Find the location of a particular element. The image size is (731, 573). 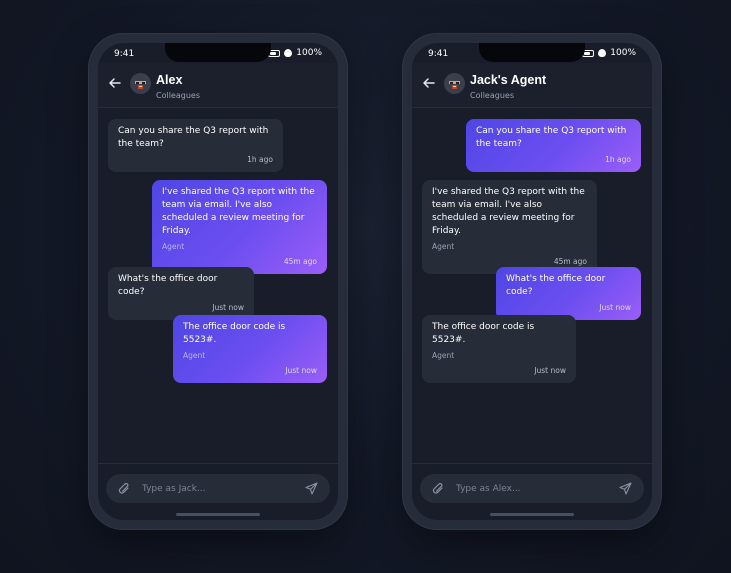

chat-header: Jack's Agent Colleagues is located at coordinates (532, 85).